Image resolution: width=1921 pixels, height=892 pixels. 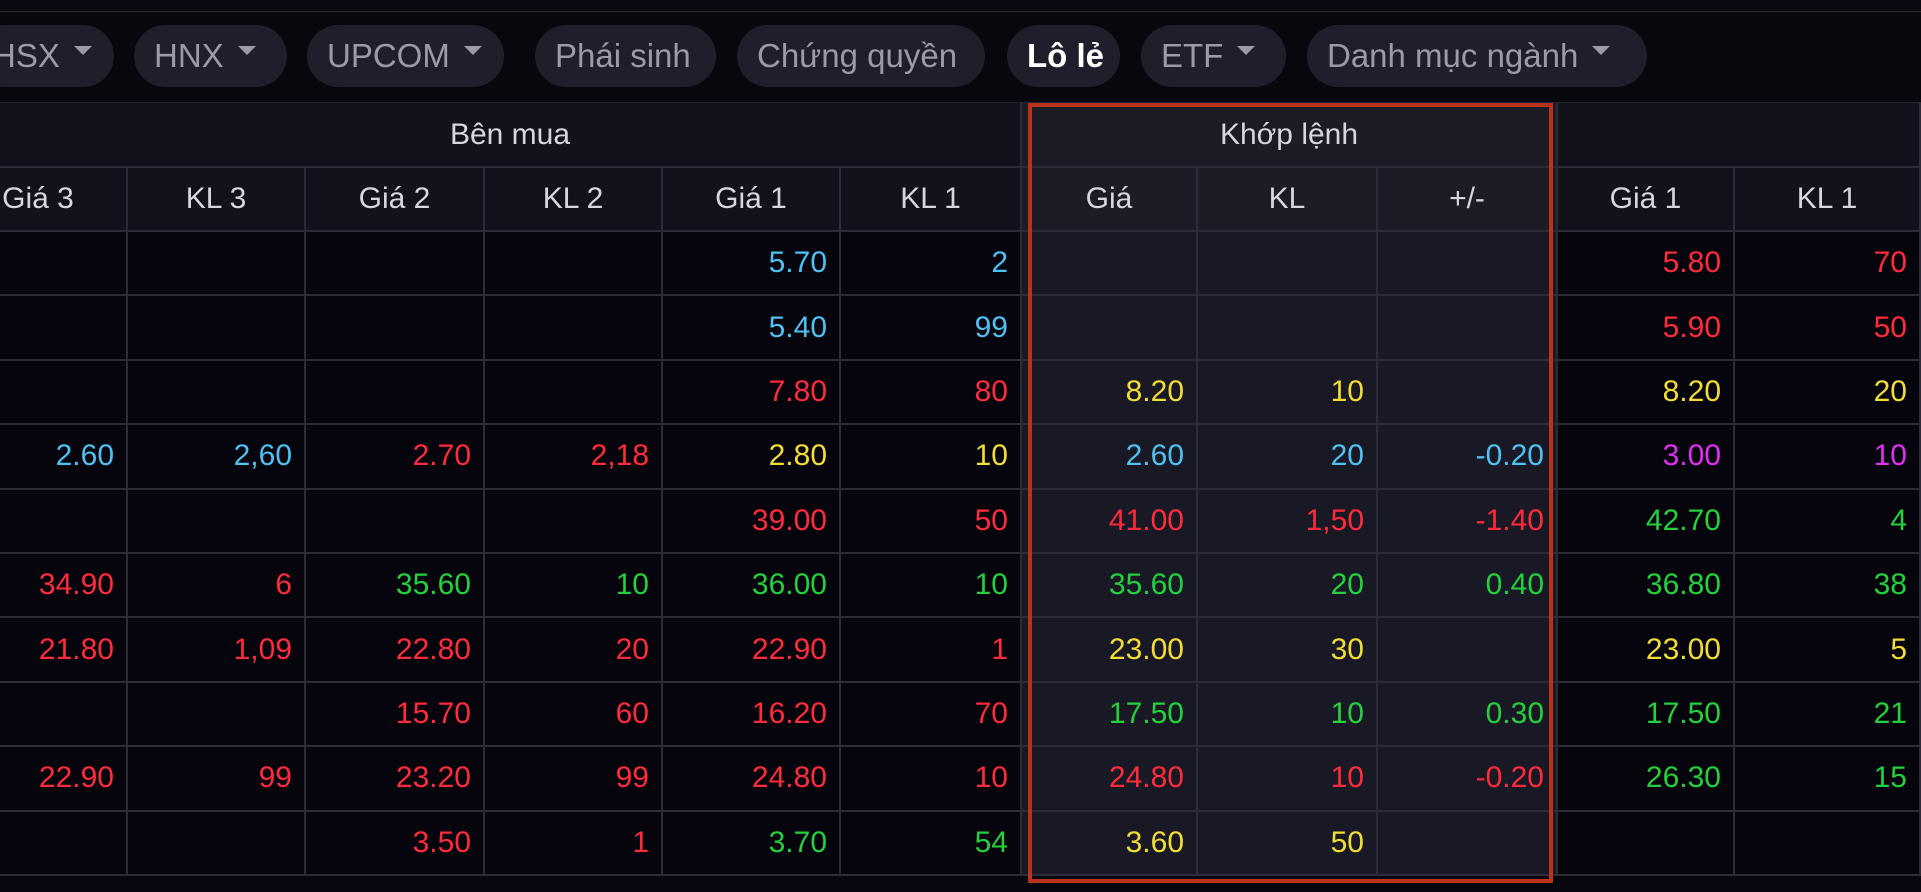 I want to click on col-gia-khop-header: Giá, so click(x=1110, y=200).